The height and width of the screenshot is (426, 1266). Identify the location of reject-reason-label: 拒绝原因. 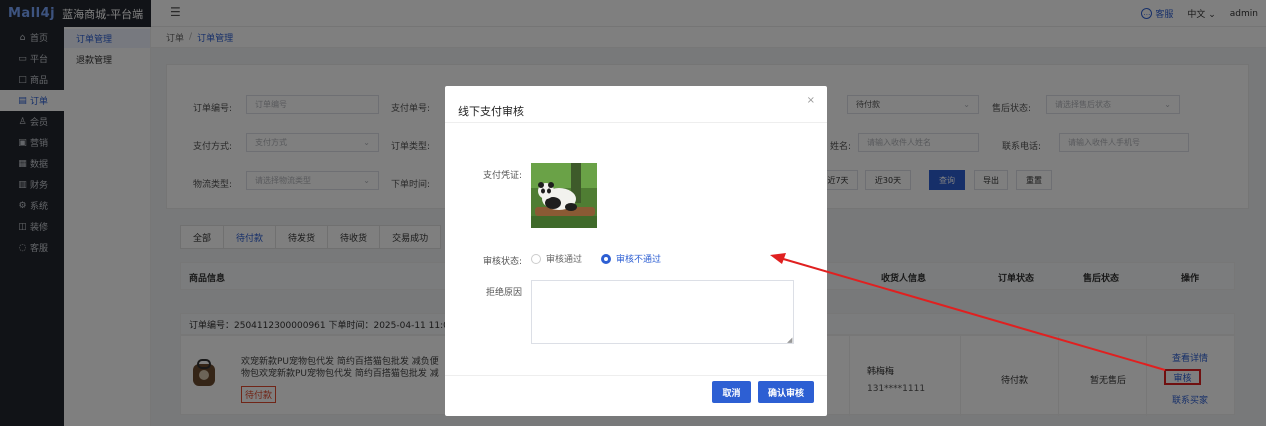
(504, 293).